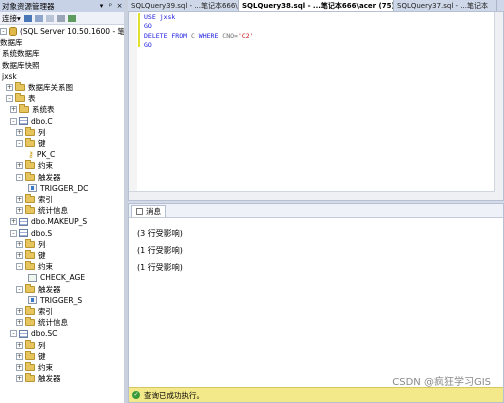  I want to click on tab-sqlquery39: SQLQuery39.sql - ...笔记本666\acer (78)), so click(183, 5).